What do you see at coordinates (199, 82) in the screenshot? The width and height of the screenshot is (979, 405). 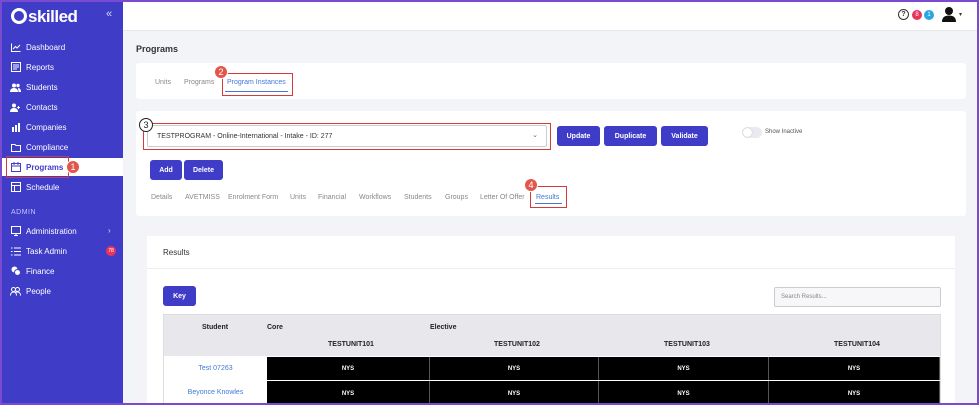 I see `tab-programs: Programs` at bounding box center [199, 82].